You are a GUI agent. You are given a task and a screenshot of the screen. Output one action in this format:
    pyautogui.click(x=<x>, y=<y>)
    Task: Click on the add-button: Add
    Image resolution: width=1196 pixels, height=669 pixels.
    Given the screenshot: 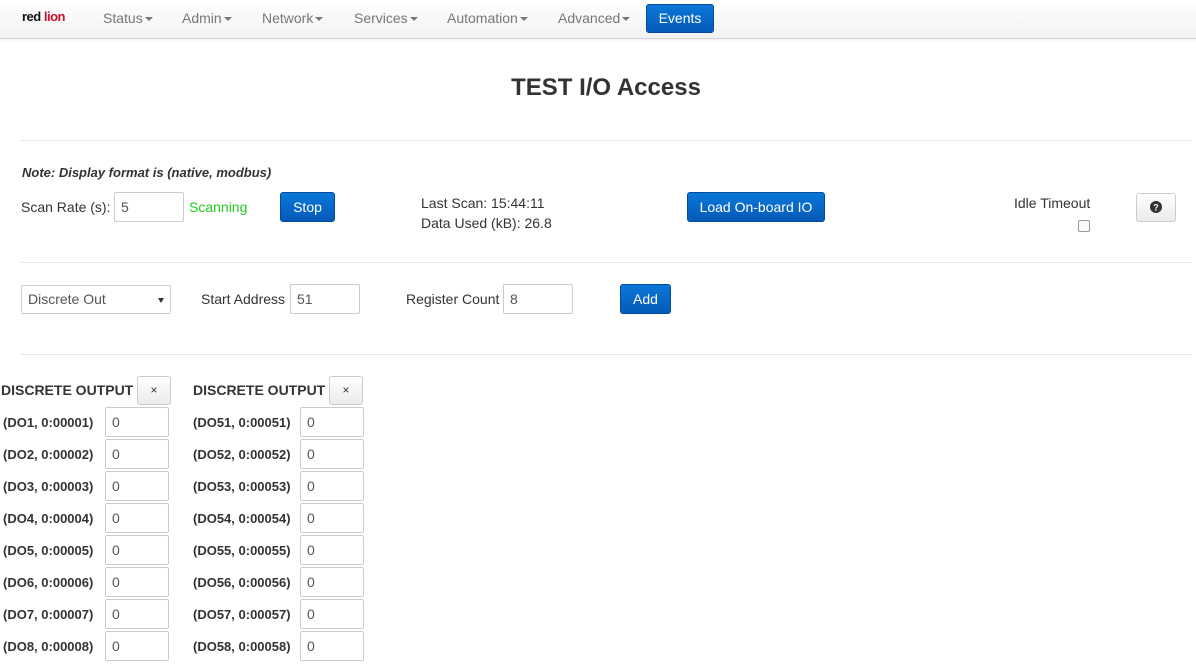 What is the action you would take?
    pyautogui.click(x=645, y=299)
    